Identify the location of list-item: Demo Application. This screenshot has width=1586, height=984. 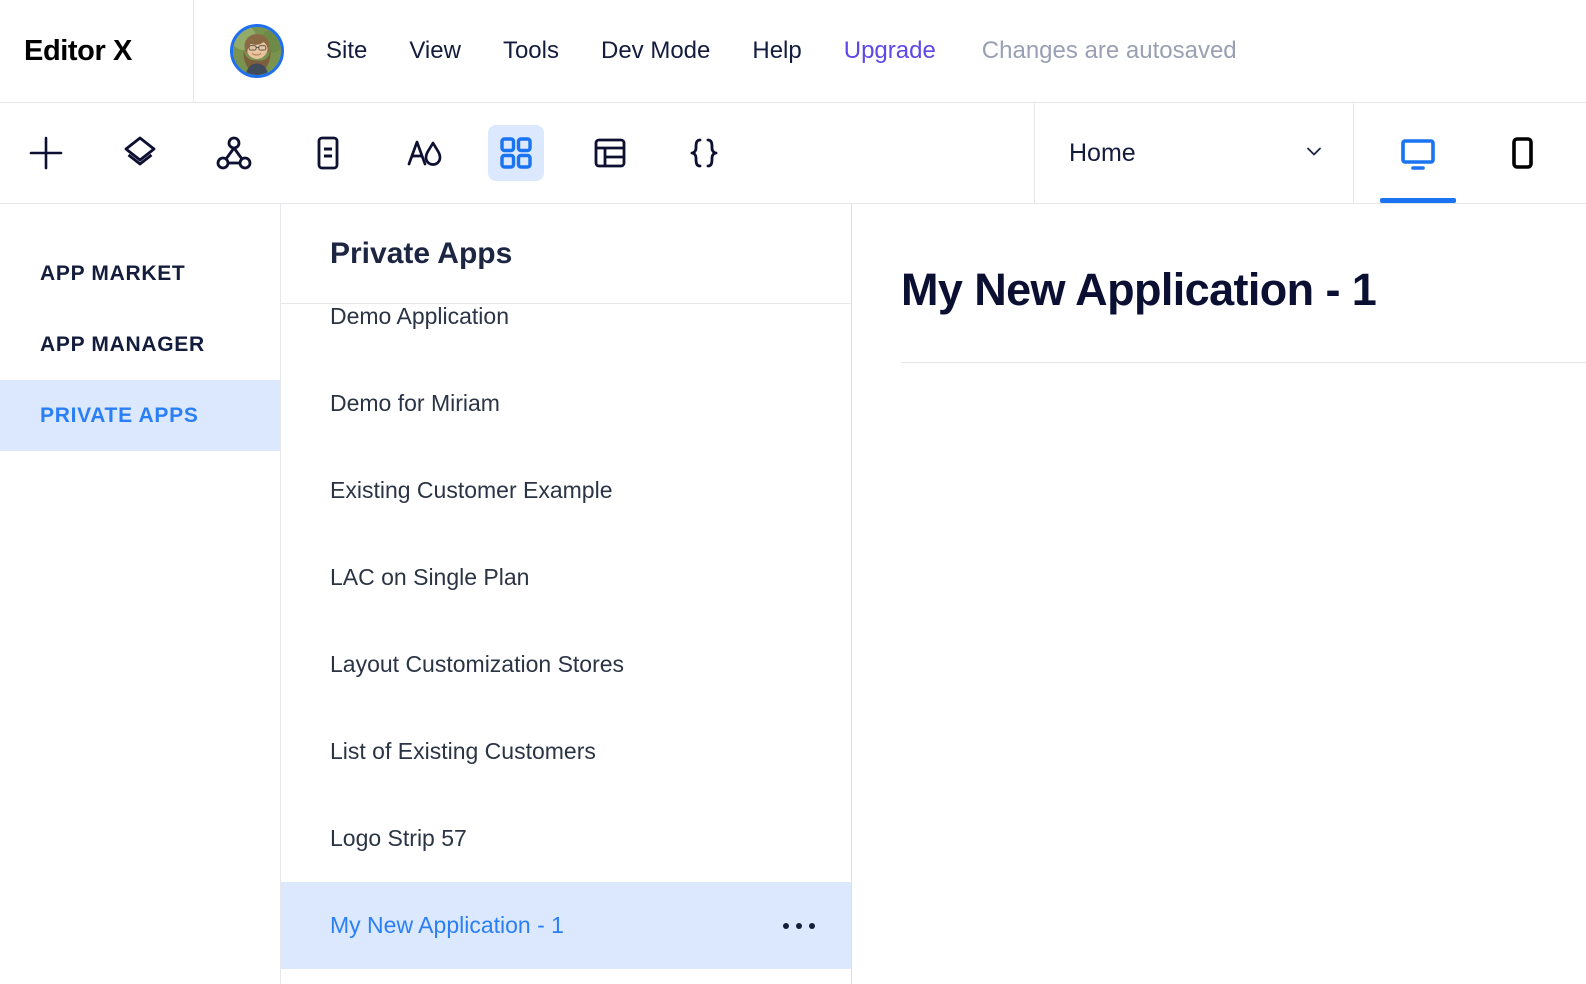
(566, 332).